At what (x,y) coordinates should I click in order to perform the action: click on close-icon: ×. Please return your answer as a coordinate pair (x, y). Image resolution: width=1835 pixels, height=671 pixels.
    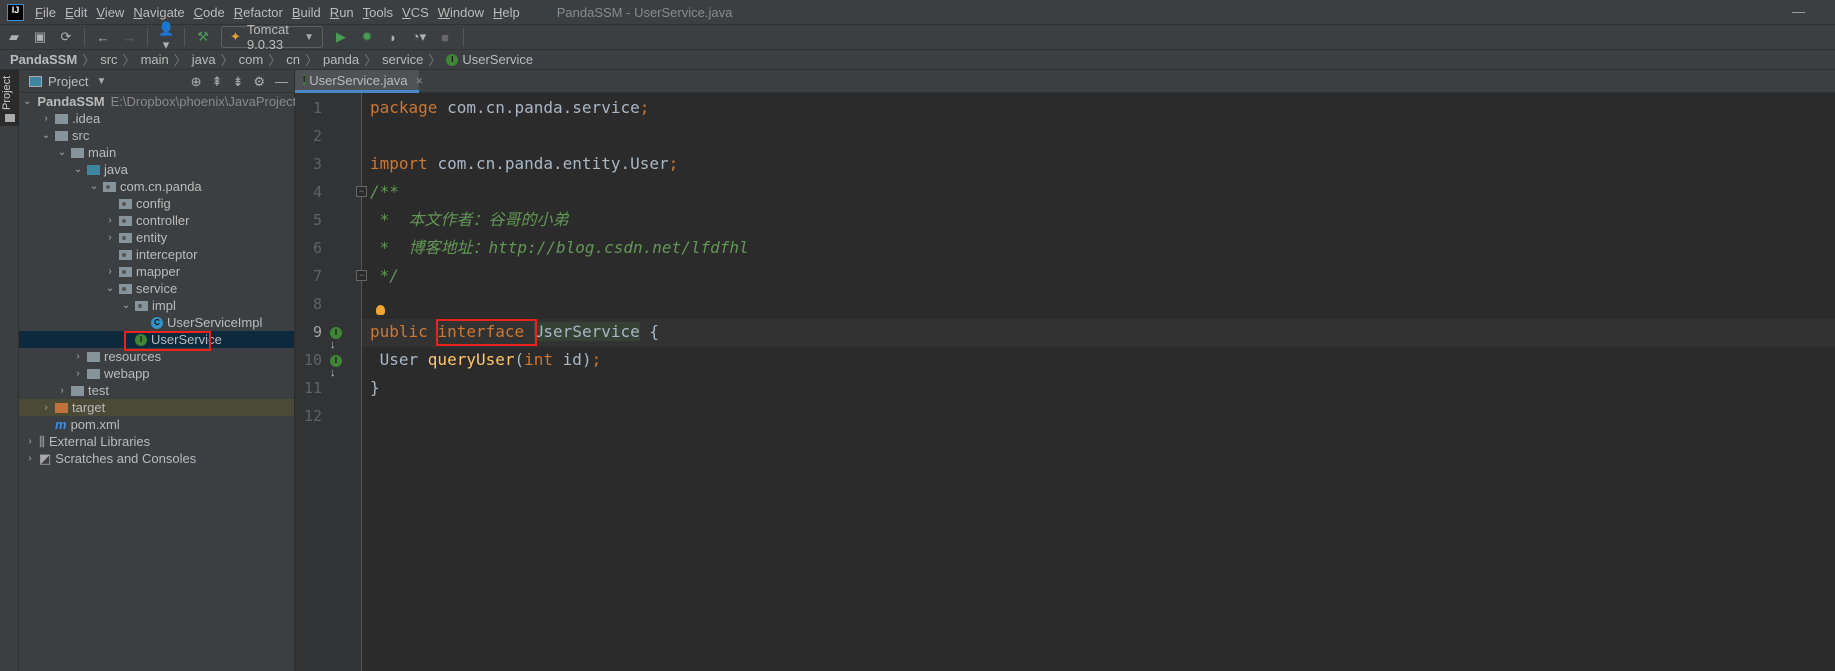
    Looking at the image, I should click on (420, 80).